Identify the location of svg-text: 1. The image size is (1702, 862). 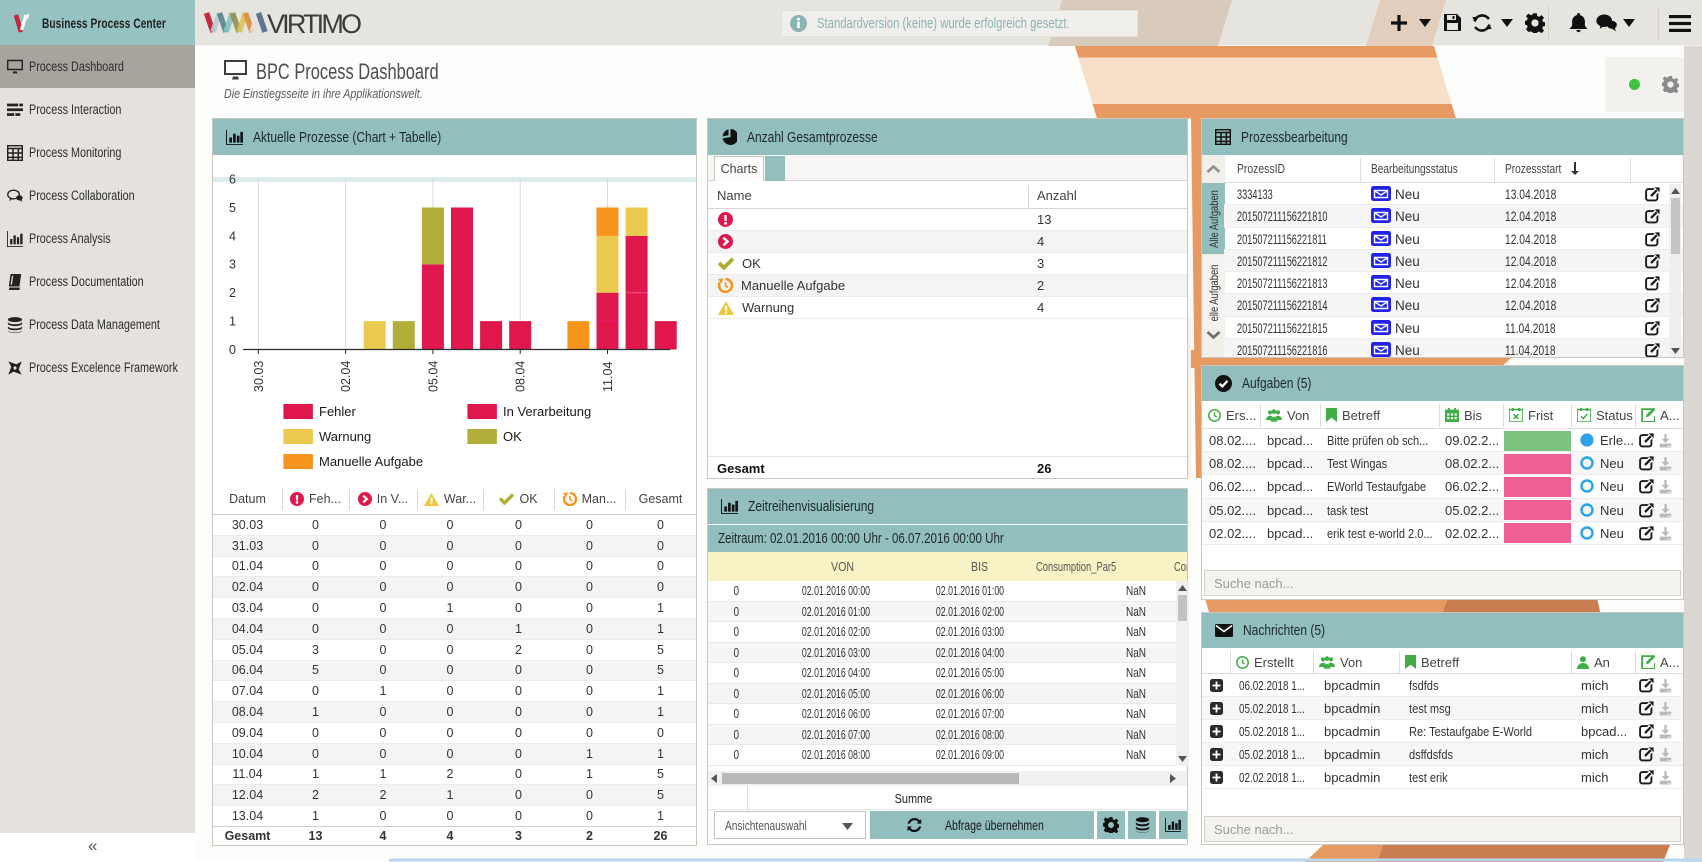
(232, 322).